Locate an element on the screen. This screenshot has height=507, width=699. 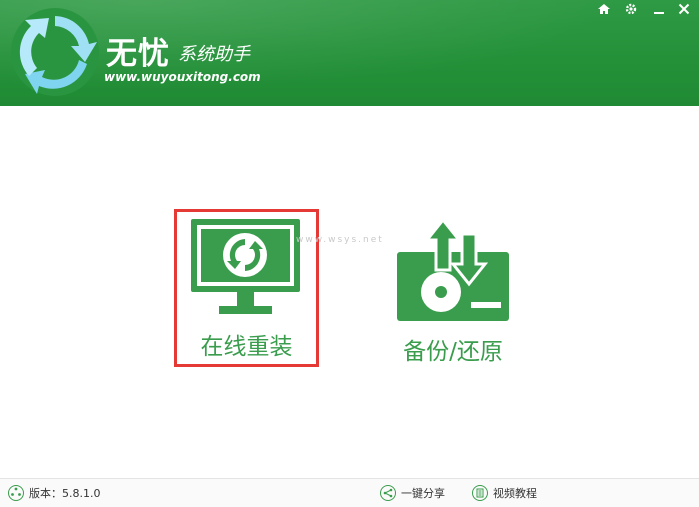
selection-highlight is located at coordinates (246, 288).